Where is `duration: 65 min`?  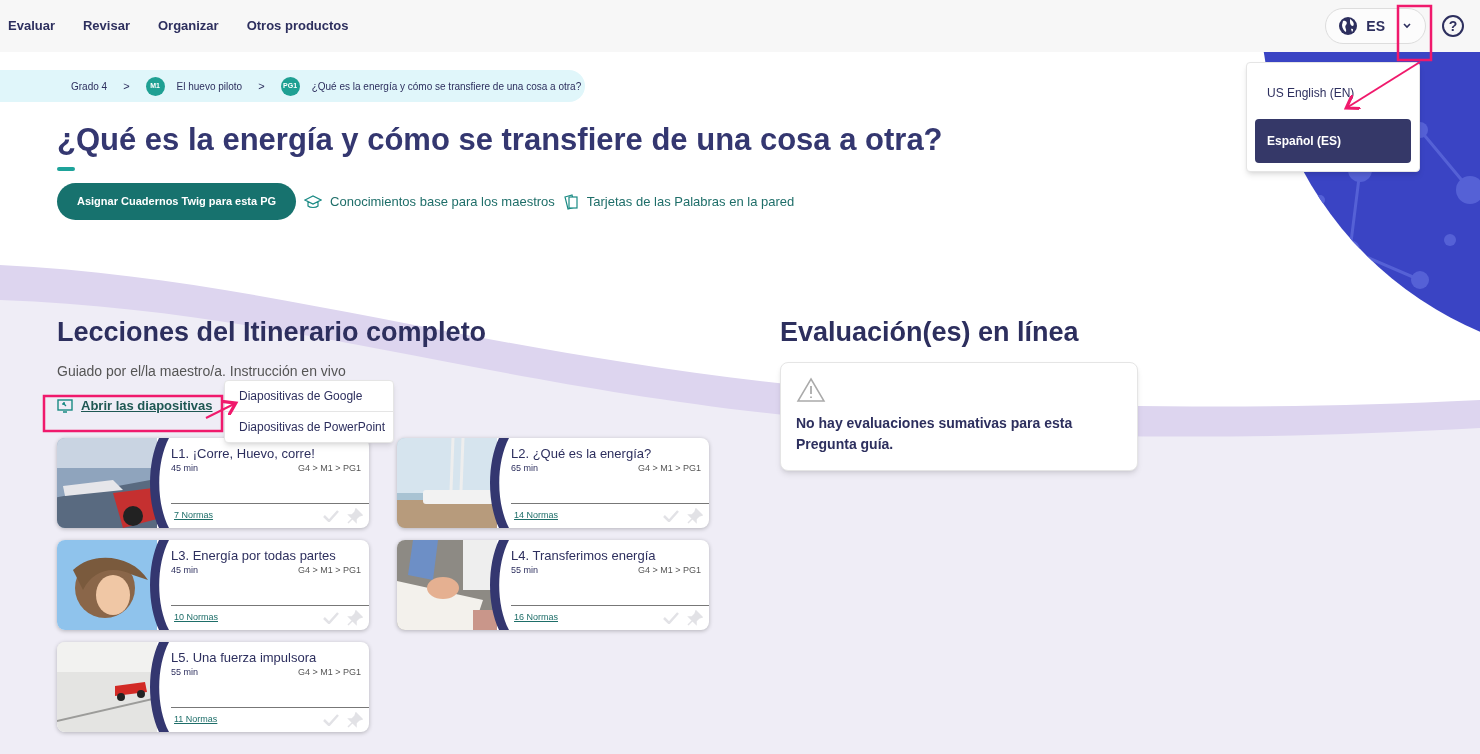 duration: 65 min is located at coordinates (524, 468).